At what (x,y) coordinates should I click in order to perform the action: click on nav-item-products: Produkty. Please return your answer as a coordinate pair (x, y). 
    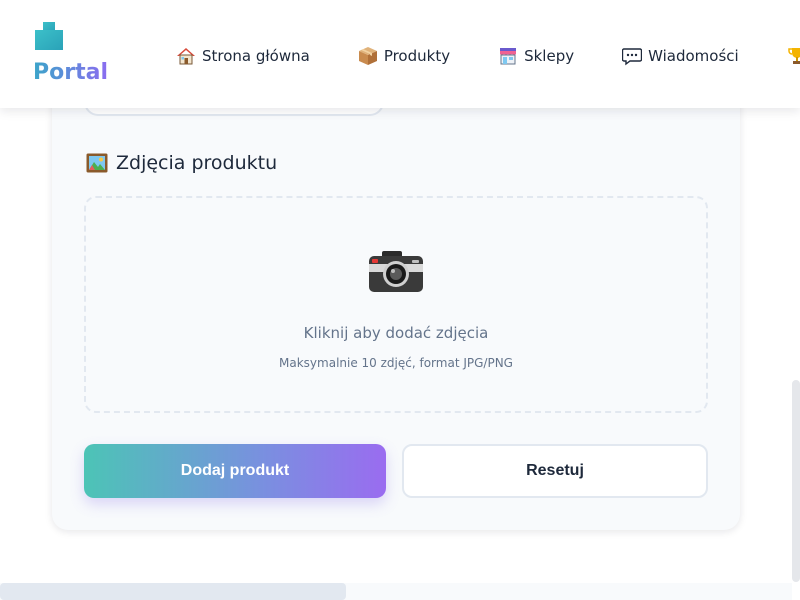
    Looking at the image, I should click on (404, 56).